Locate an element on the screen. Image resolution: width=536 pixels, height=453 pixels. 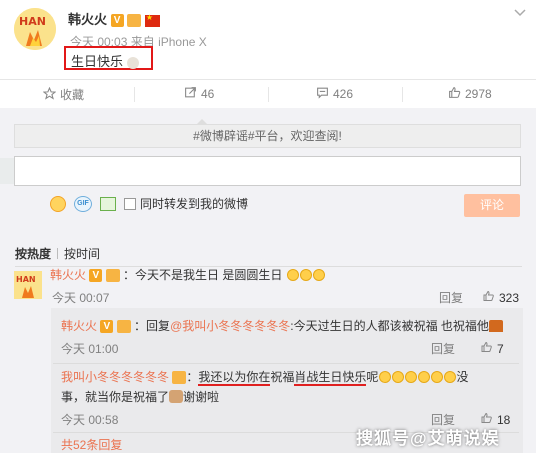
comment-avatar: HAN is located at coordinates (28, 285).